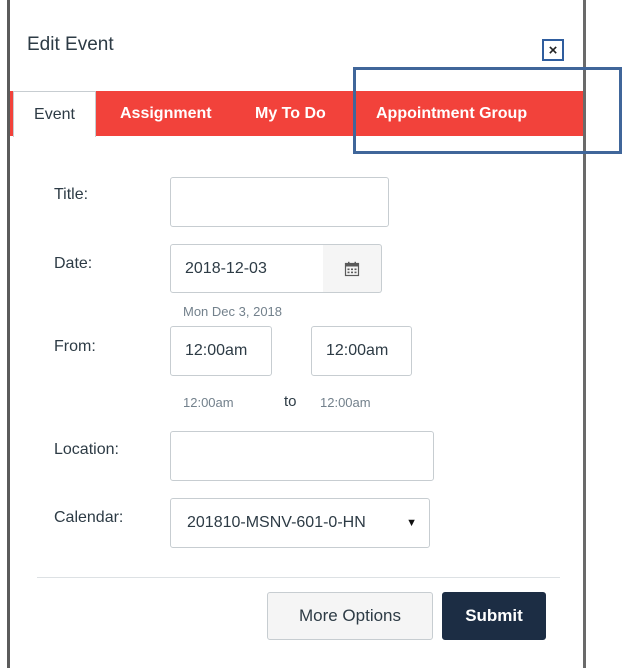  I want to click on footer-divider, so click(298, 577).